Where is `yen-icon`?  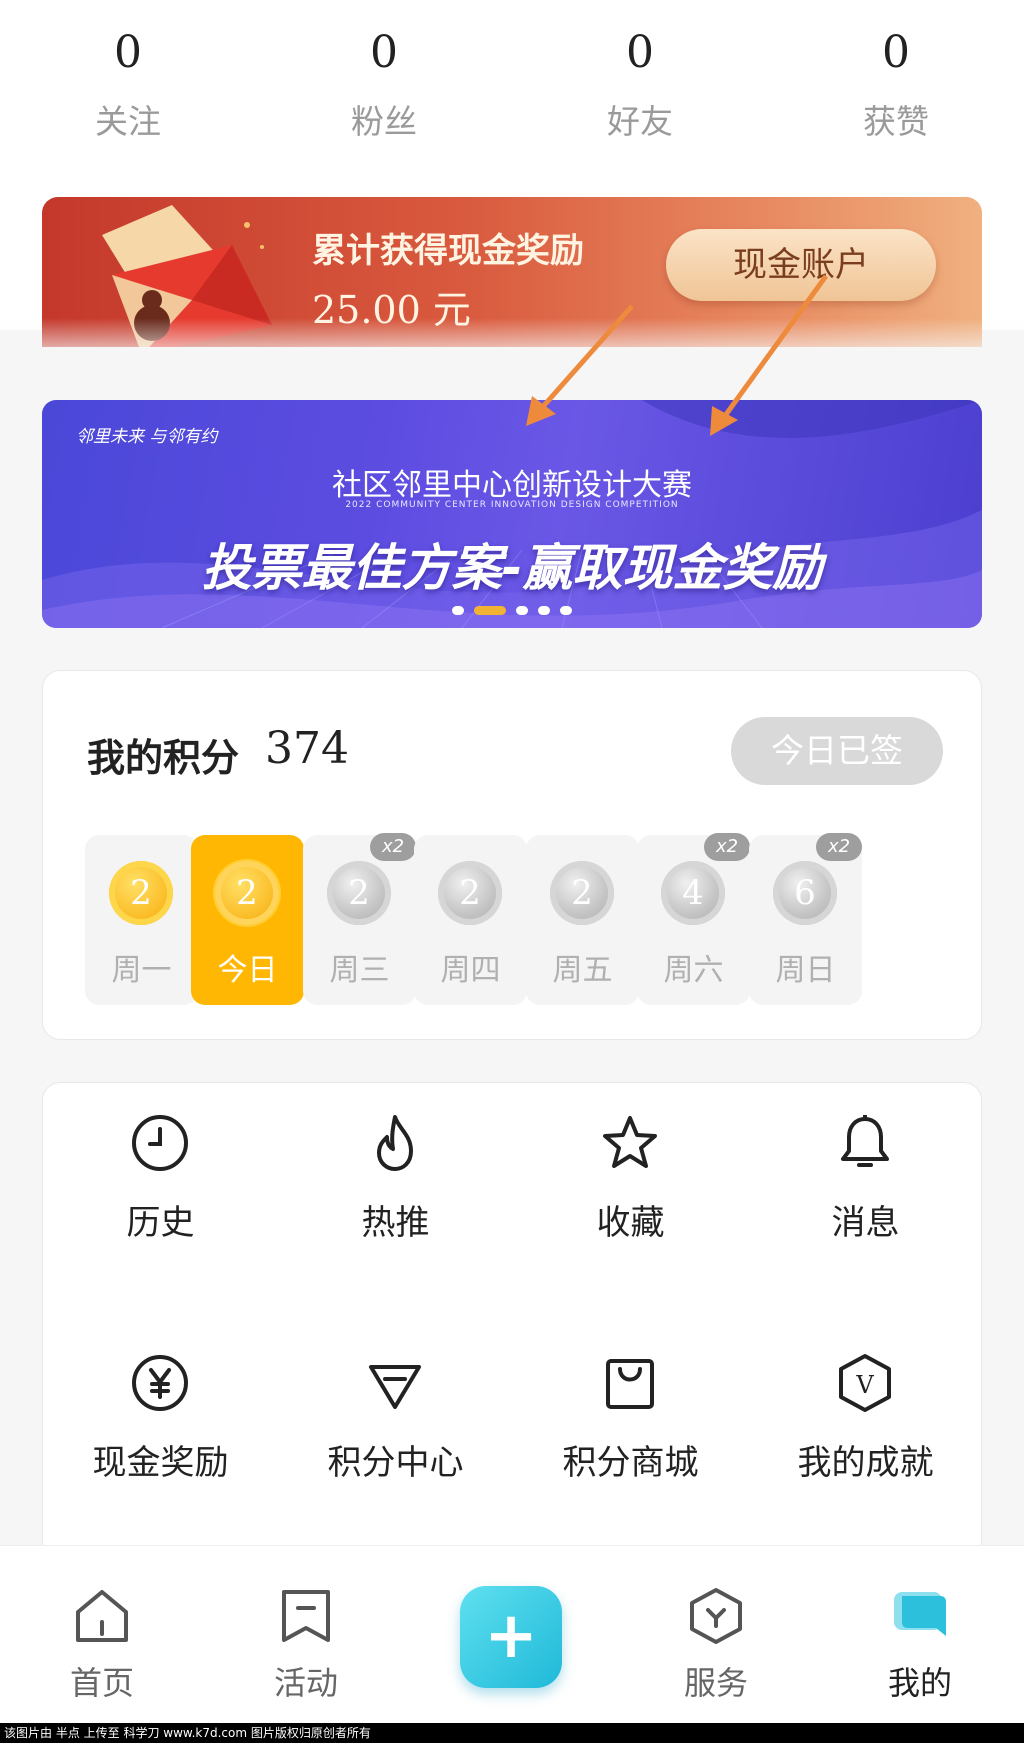
yen-icon is located at coordinates (160, 1383).